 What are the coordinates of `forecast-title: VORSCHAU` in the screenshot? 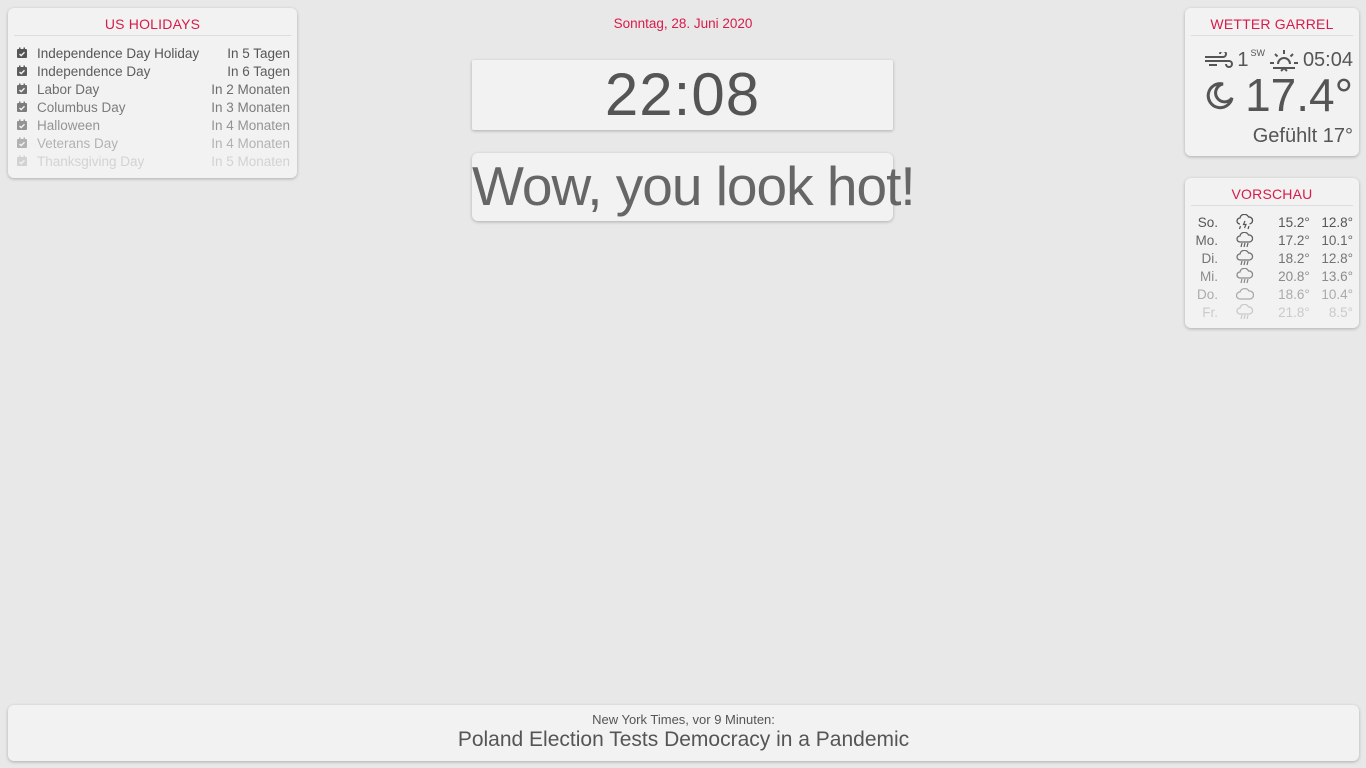 It's located at (1272, 192).